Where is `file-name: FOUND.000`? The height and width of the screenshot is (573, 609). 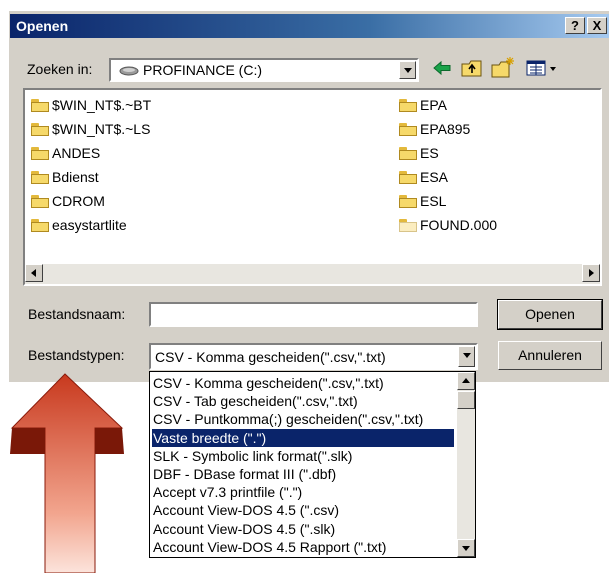
file-name: FOUND.000 is located at coordinates (459, 225).